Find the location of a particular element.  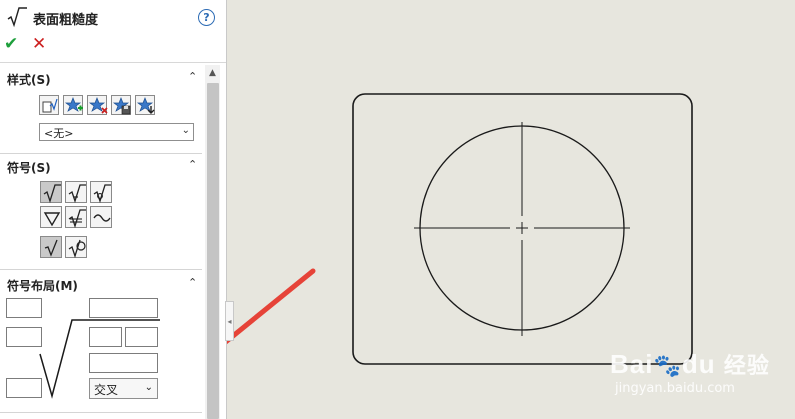

panel-header: 表面粗糙度 ? is located at coordinates (113, 17).